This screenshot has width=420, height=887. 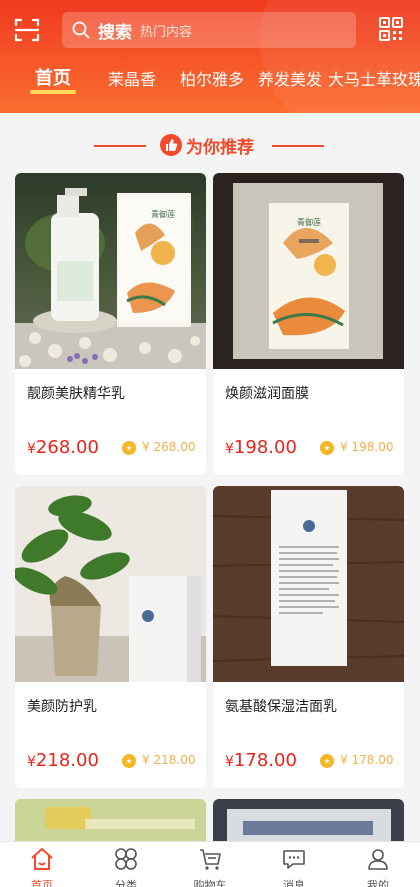 I want to click on points-price: ¥ 198.00, so click(x=366, y=447).